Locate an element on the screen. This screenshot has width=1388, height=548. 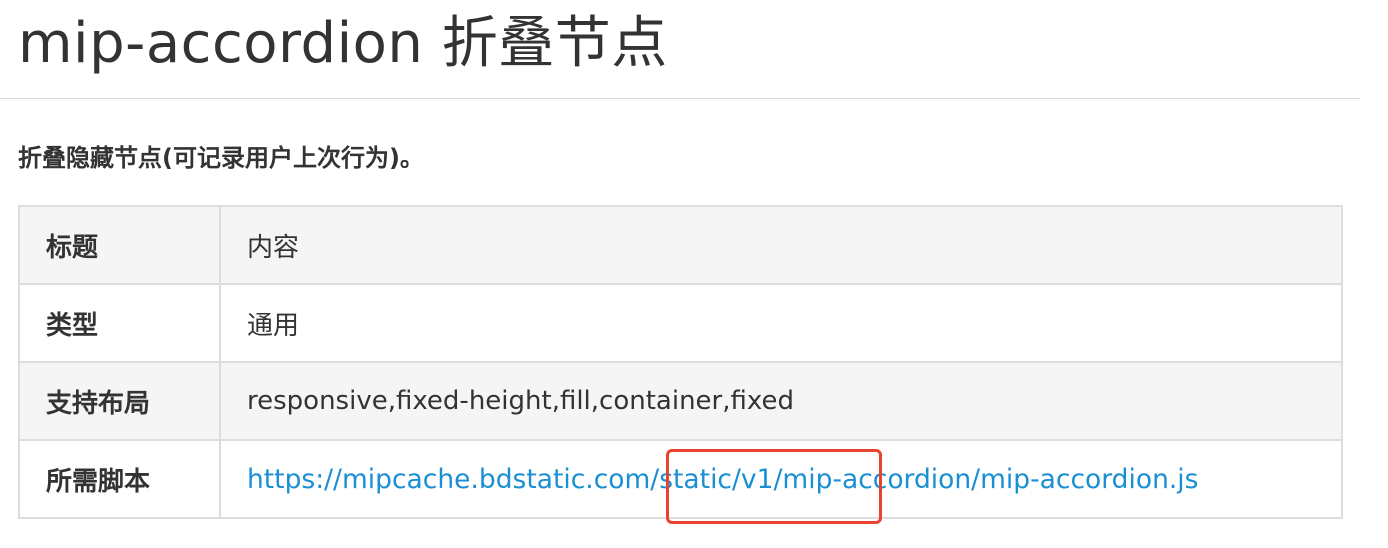
table-row-type: 类型 通用 is located at coordinates (680, 323).